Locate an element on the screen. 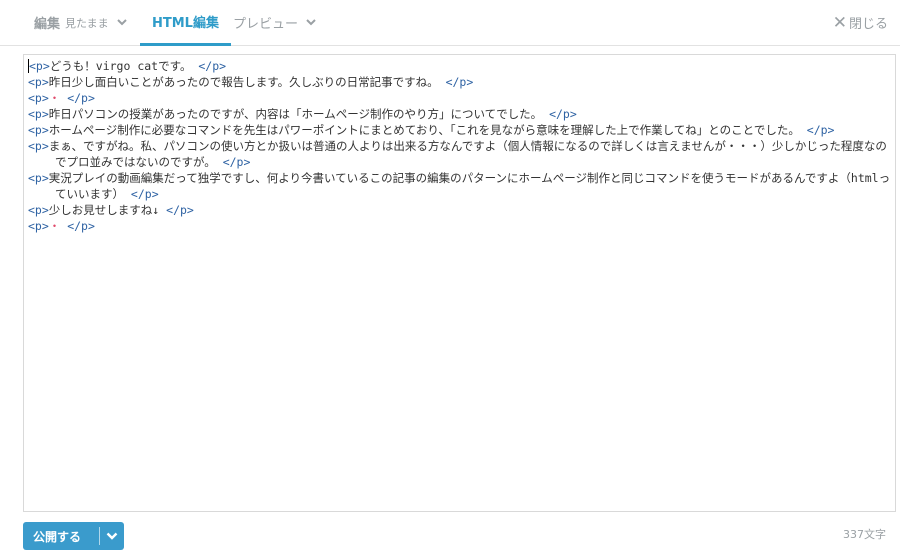 This screenshot has height=560, width=900. tab-preview: プレビュー is located at coordinates (274, 22).